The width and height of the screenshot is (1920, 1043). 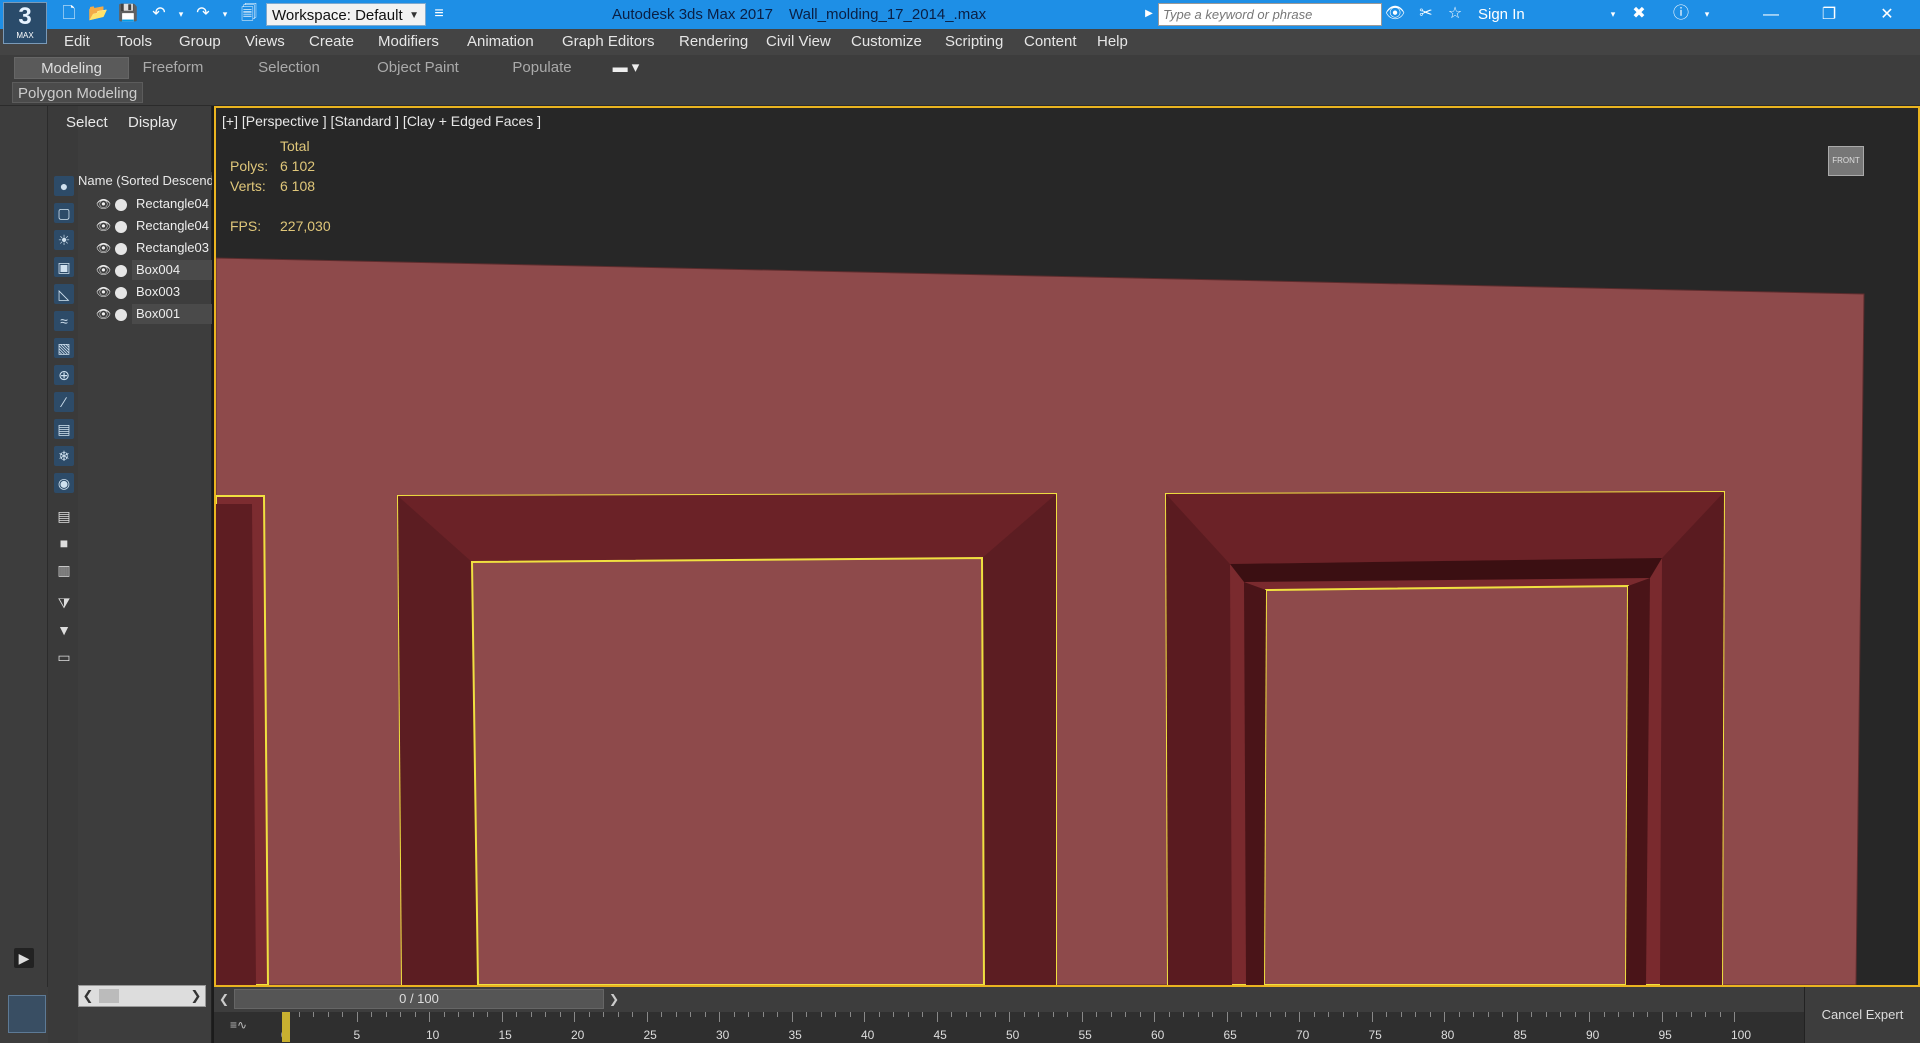 I want to click on help-dropdown-icon: ▾, so click(x=1707, y=14).